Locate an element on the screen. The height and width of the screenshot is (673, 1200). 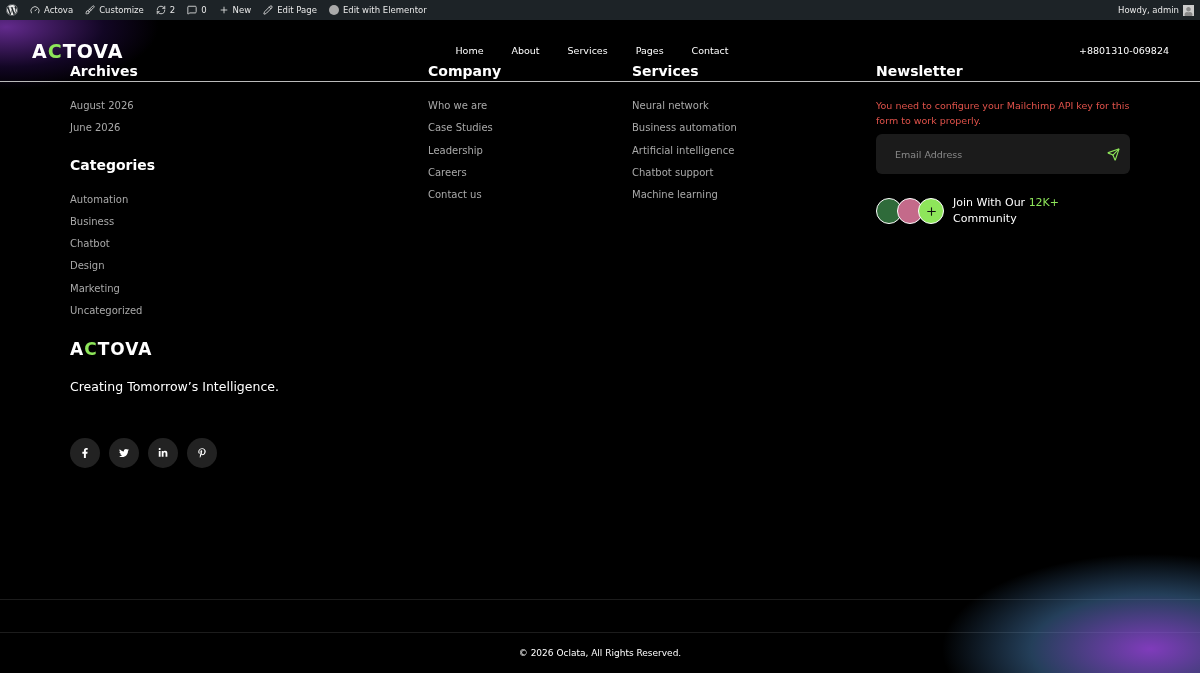
footer-link: Careers is located at coordinates (530, 173).